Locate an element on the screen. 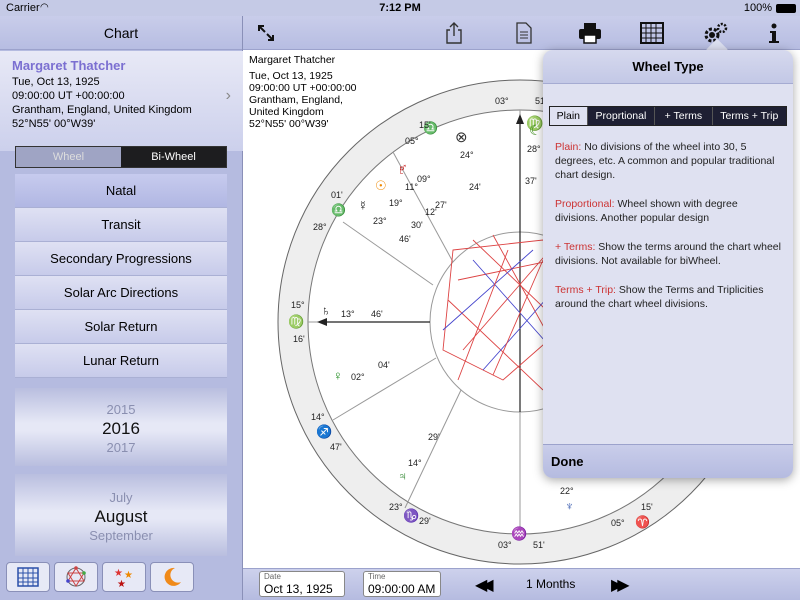 The image size is (800, 600). menu-item-lunar-return: Lunar Return is located at coordinates (121, 361).